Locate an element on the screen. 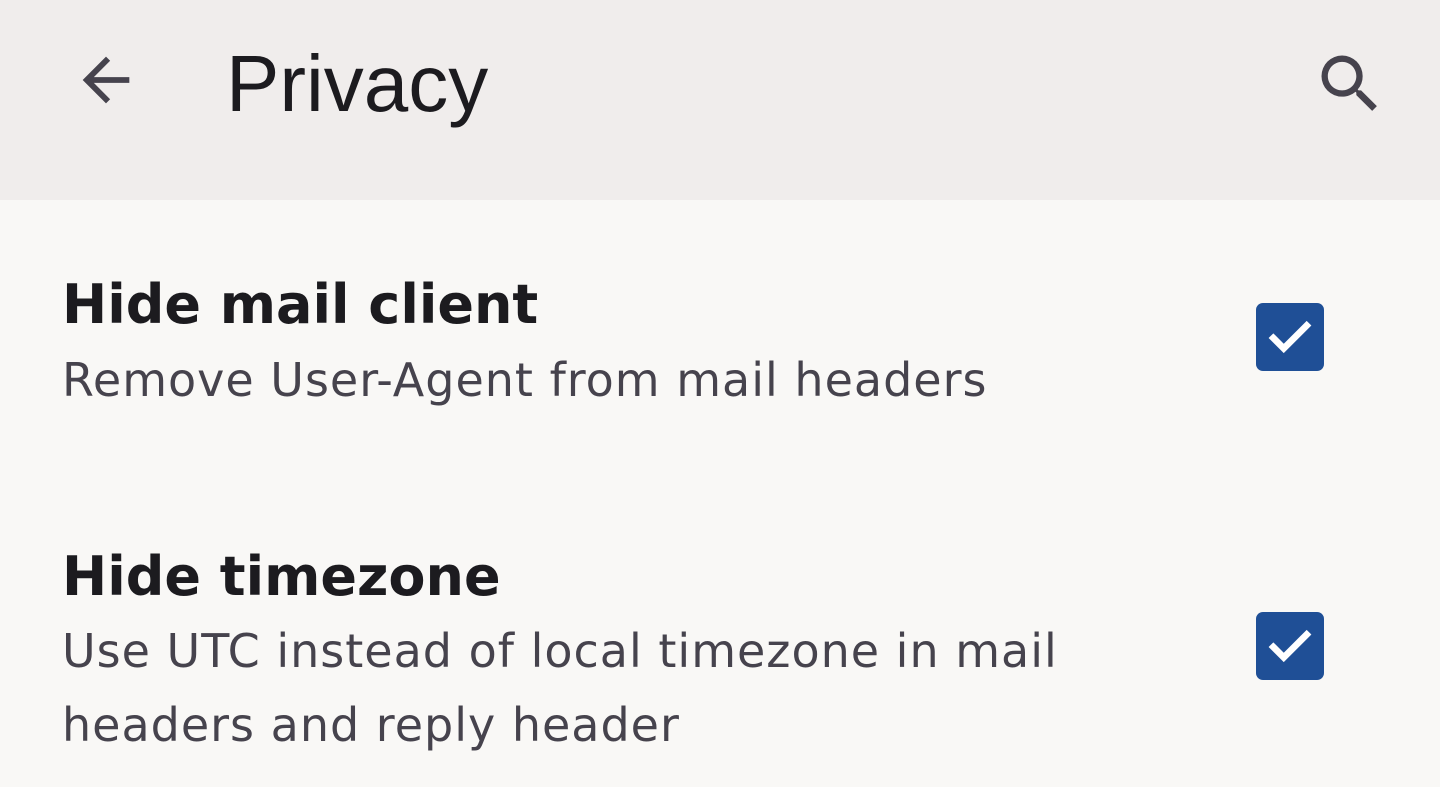 This screenshot has width=1440, height=787. search-icon is located at coordinates (1349, 83).